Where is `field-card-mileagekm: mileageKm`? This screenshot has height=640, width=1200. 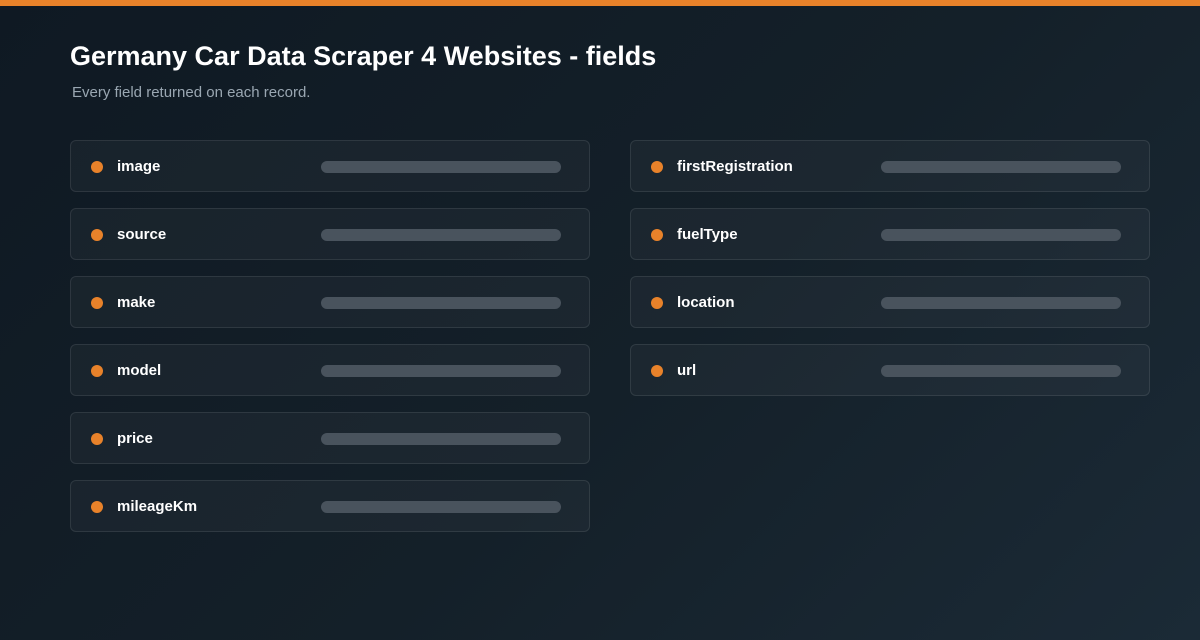 field-card-mileagekm: mileageKm is located at coordinates (330, 506).